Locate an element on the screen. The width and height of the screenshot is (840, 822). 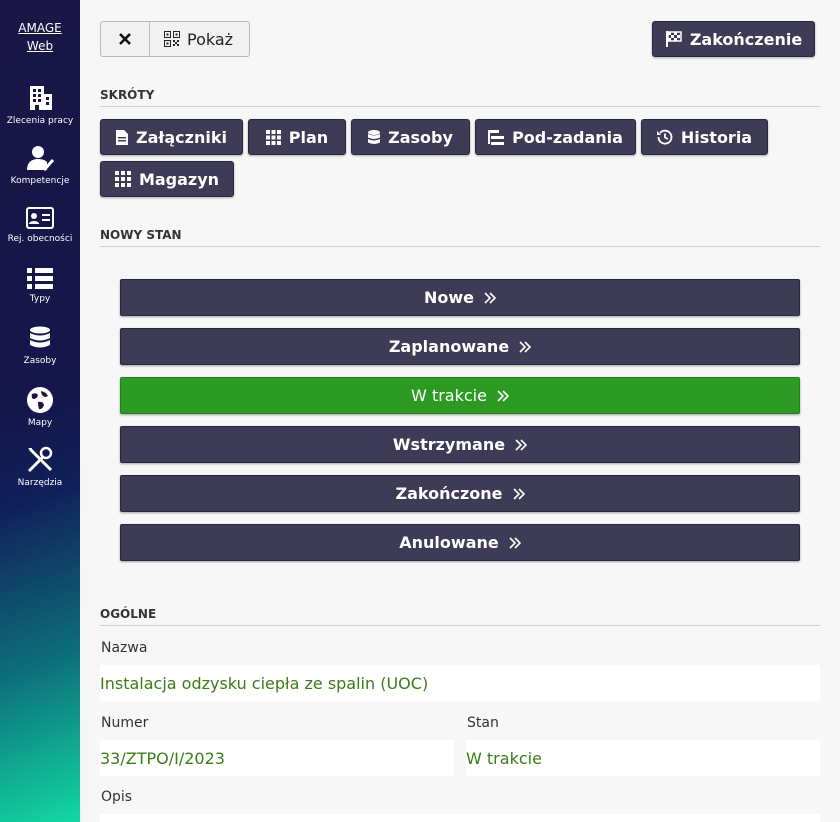
shortcut-plan-button: Plan is located at coordinates (297, 137).